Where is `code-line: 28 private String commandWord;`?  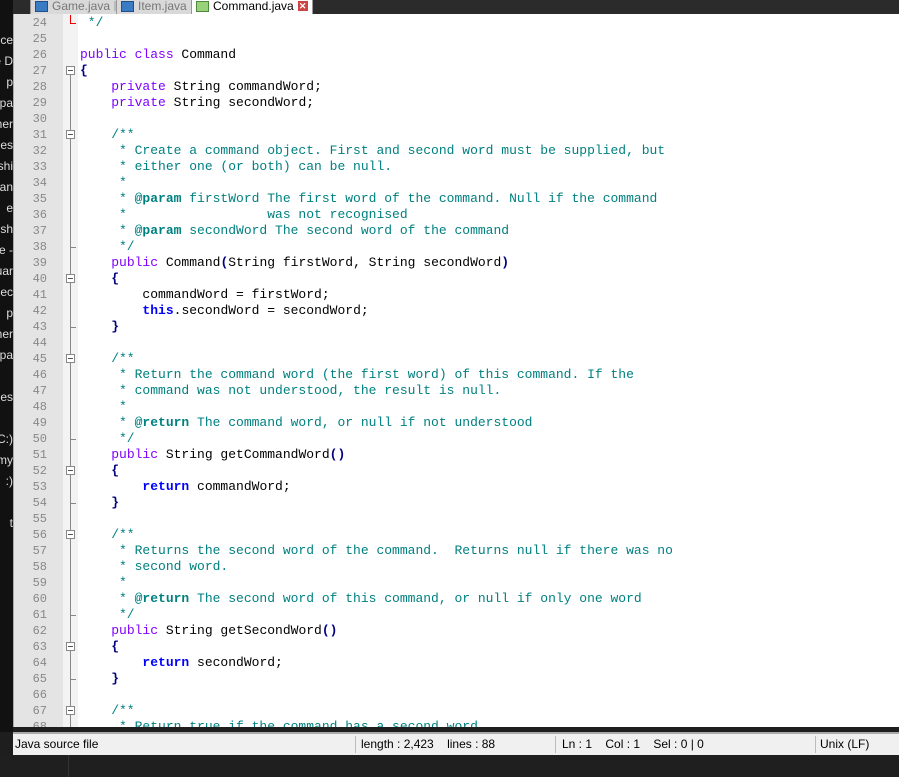 code-line: 28 private String commandWord; is located at coordinates (456, 87).